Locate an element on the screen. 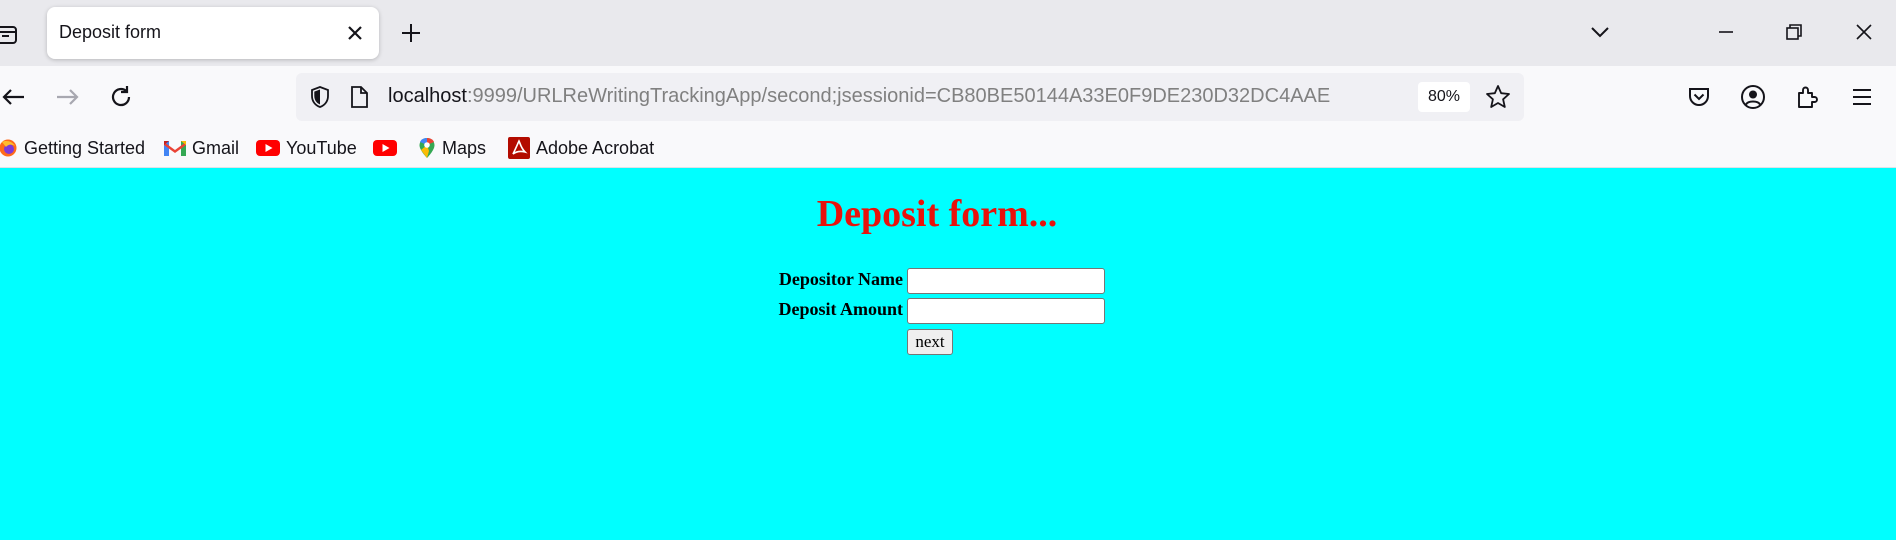  pocket-icon is located at coordinates (1699, 97).